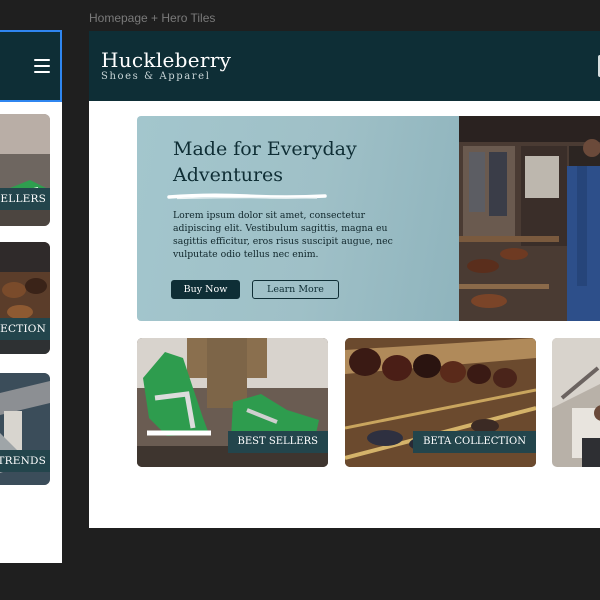 Image resolution: width=600 pixels, height=600 pixels. Describe the element at coordinates (156, 76) in the screenshot. I see `brand-tagline: Shoes & Apparel` at that location.